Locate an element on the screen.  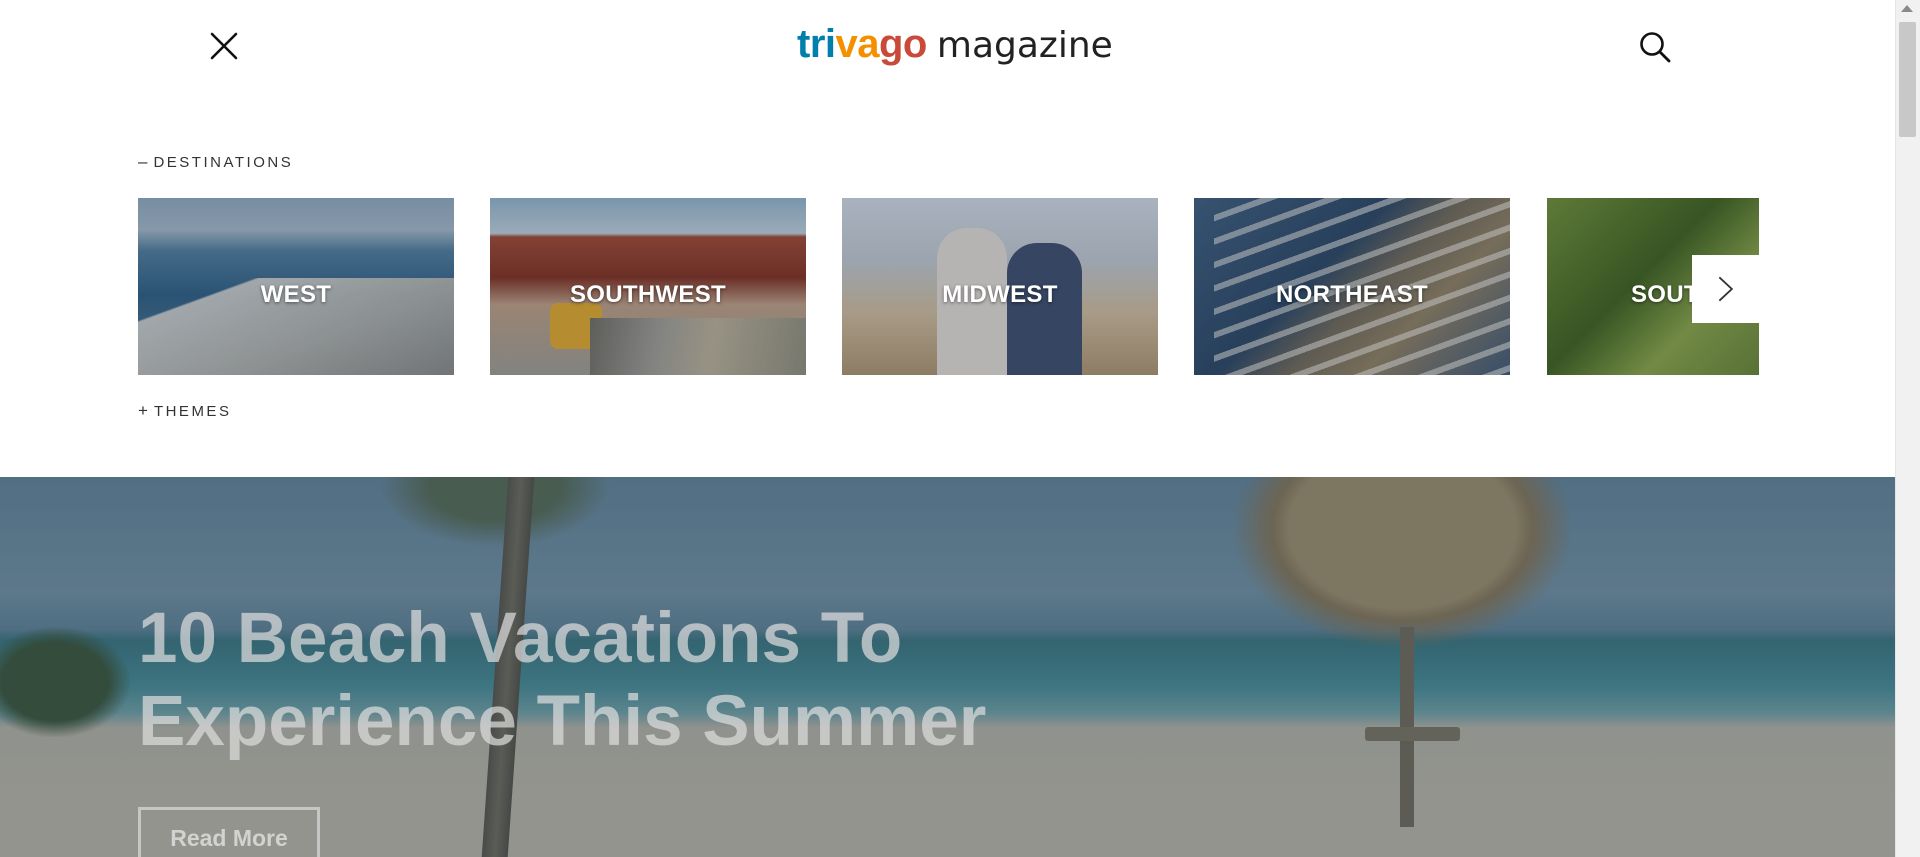
themes-toggle: + THEMES is located at coordinates (184, 411).